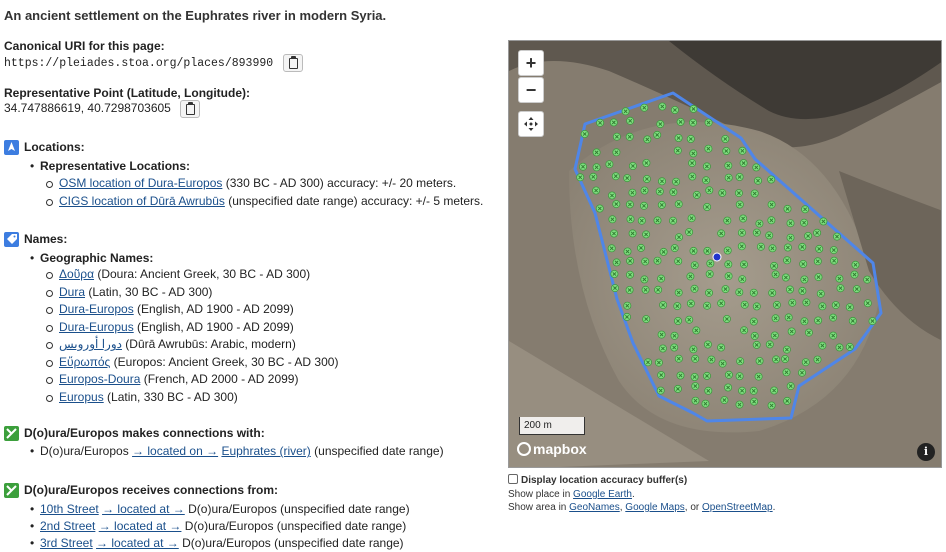  Describe the element at coordinates (66, 543) in the screenshot. I see `connection-source-link: 3rd Street` at that location.